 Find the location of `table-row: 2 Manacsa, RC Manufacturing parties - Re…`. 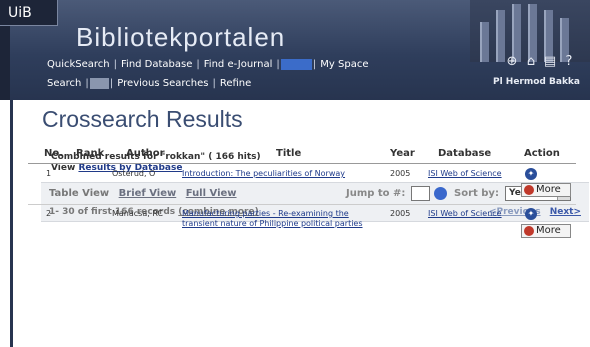

table-row: 2 Manacsa, RC Manufacturing parties - Re… is located at coordinates (302, 224).